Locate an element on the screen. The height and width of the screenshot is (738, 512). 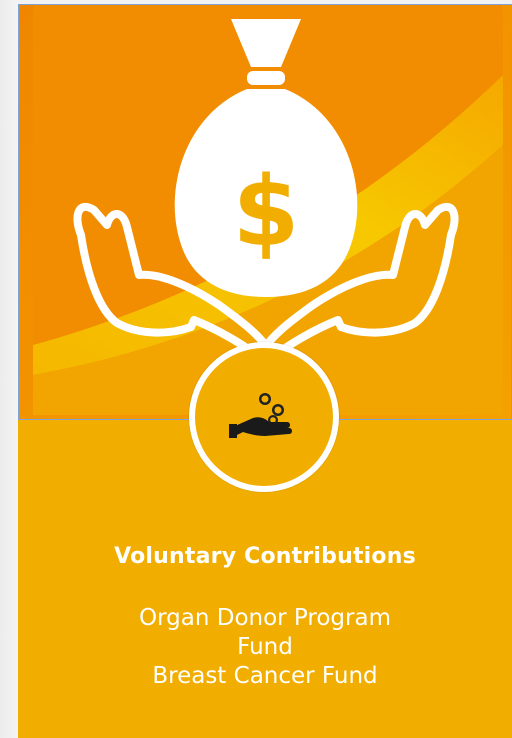
donation-hand-coins-icon is located at coordinates (260, 415).